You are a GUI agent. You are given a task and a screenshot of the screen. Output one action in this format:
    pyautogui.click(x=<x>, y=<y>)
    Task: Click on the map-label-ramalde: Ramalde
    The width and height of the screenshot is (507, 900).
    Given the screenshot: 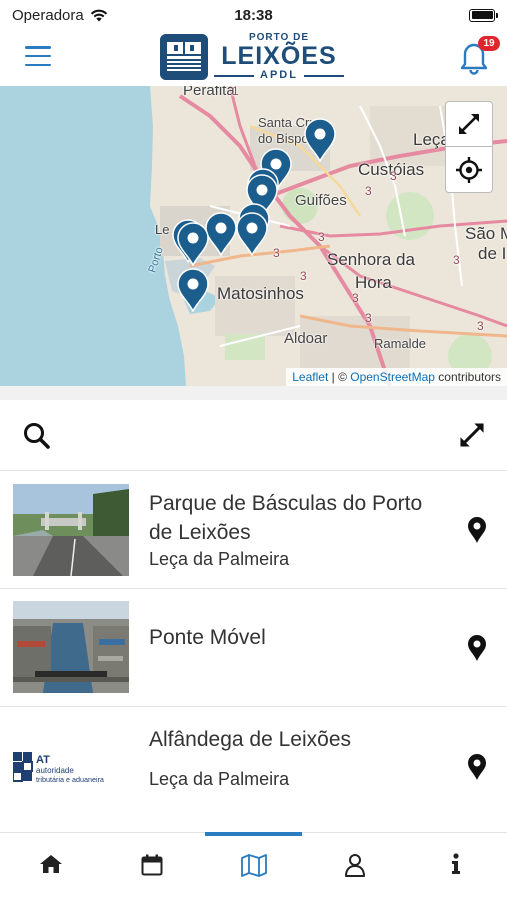 What is the action you would take?
    pyautogui.click(x=400, y=343)
    